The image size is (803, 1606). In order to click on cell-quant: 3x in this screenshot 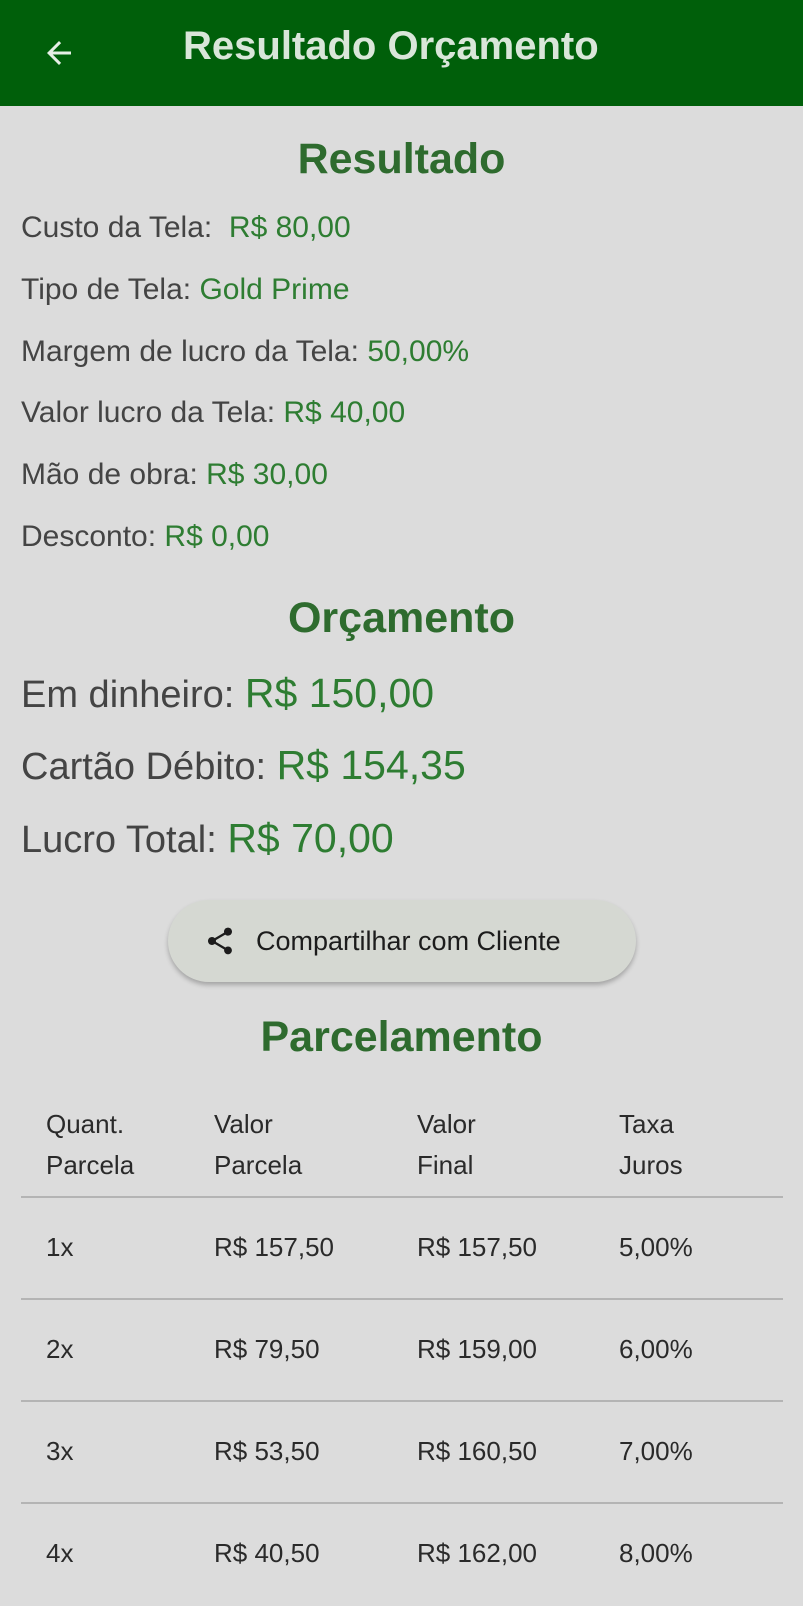, I will do `click(60, 1451)`.